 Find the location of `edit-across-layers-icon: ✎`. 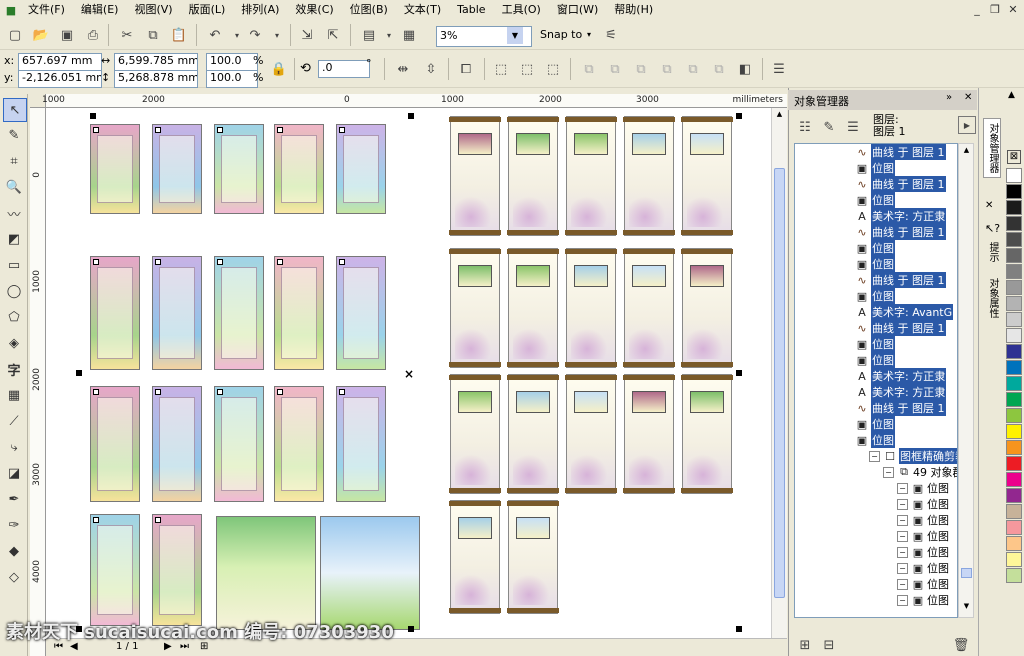

edit-across-layers-icon: ✎ is located at coordinates (829, 127).